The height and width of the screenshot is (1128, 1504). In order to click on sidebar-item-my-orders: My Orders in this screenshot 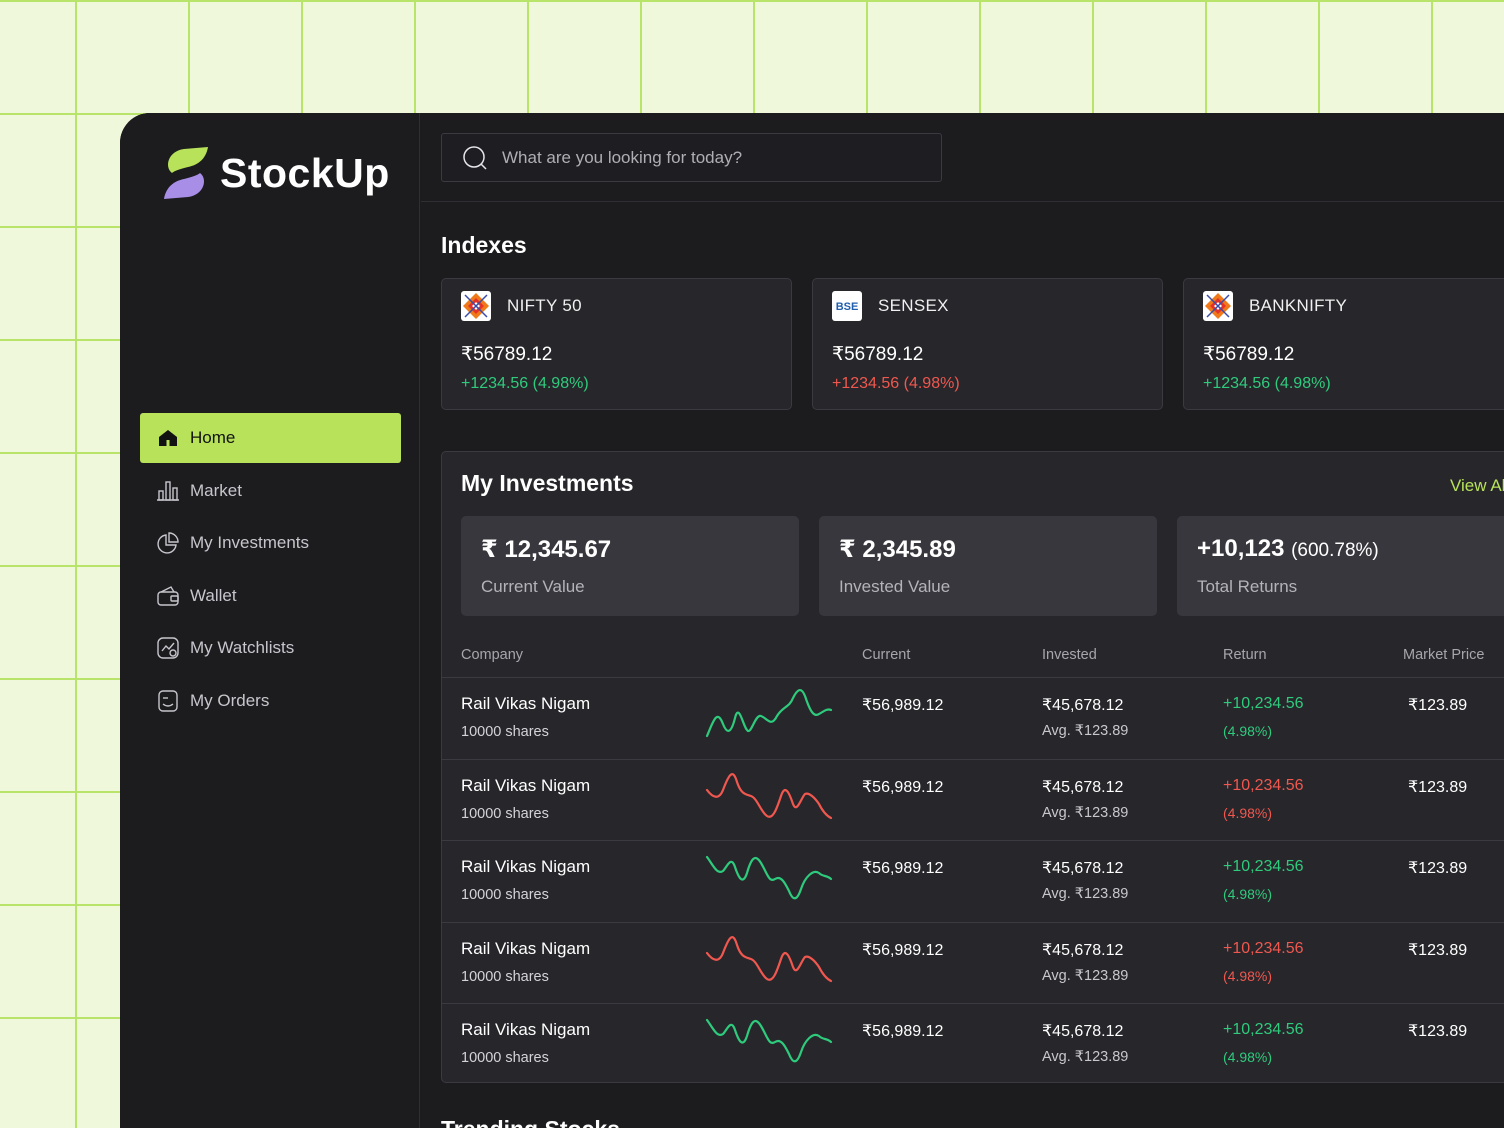, I will do `click(270, 701)`.